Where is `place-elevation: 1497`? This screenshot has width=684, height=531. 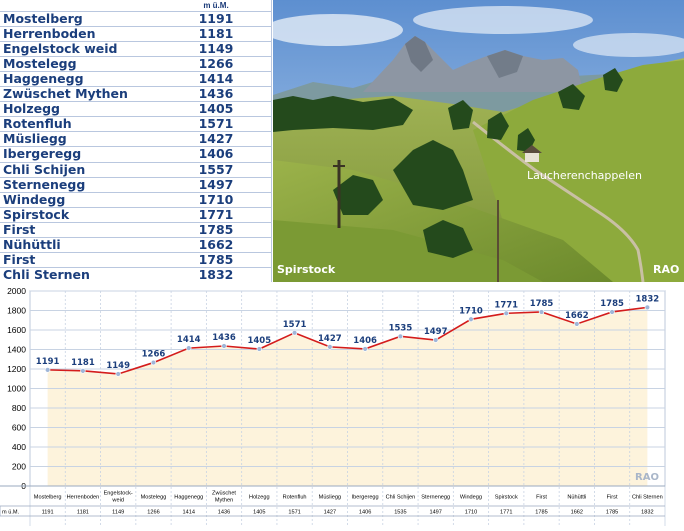
place-elevation: 1497 is located at coordinates (216, 184).